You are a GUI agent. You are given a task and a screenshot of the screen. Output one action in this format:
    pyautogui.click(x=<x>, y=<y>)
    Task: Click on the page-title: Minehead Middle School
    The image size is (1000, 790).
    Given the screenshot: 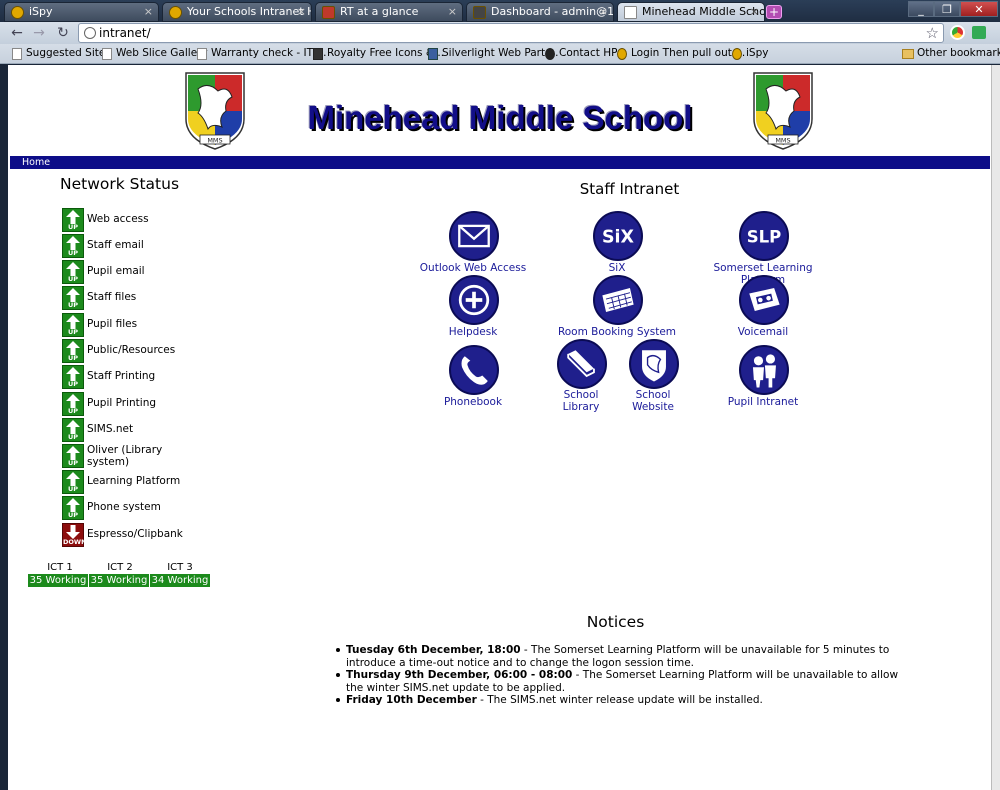 What is the action you would take?
    pyautogui.click(x=500, y=117)
    